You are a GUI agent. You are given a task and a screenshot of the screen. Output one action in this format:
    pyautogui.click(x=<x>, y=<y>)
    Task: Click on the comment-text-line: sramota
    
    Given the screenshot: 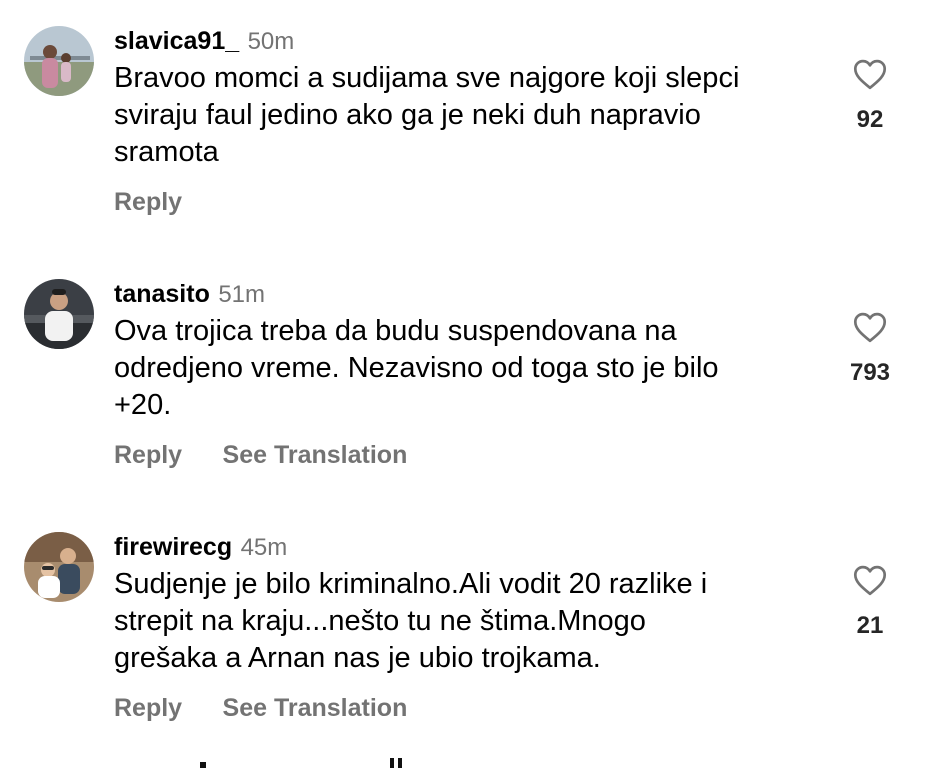 What is the action you would take?
    pyautogui.click(x=166, y=152)
    